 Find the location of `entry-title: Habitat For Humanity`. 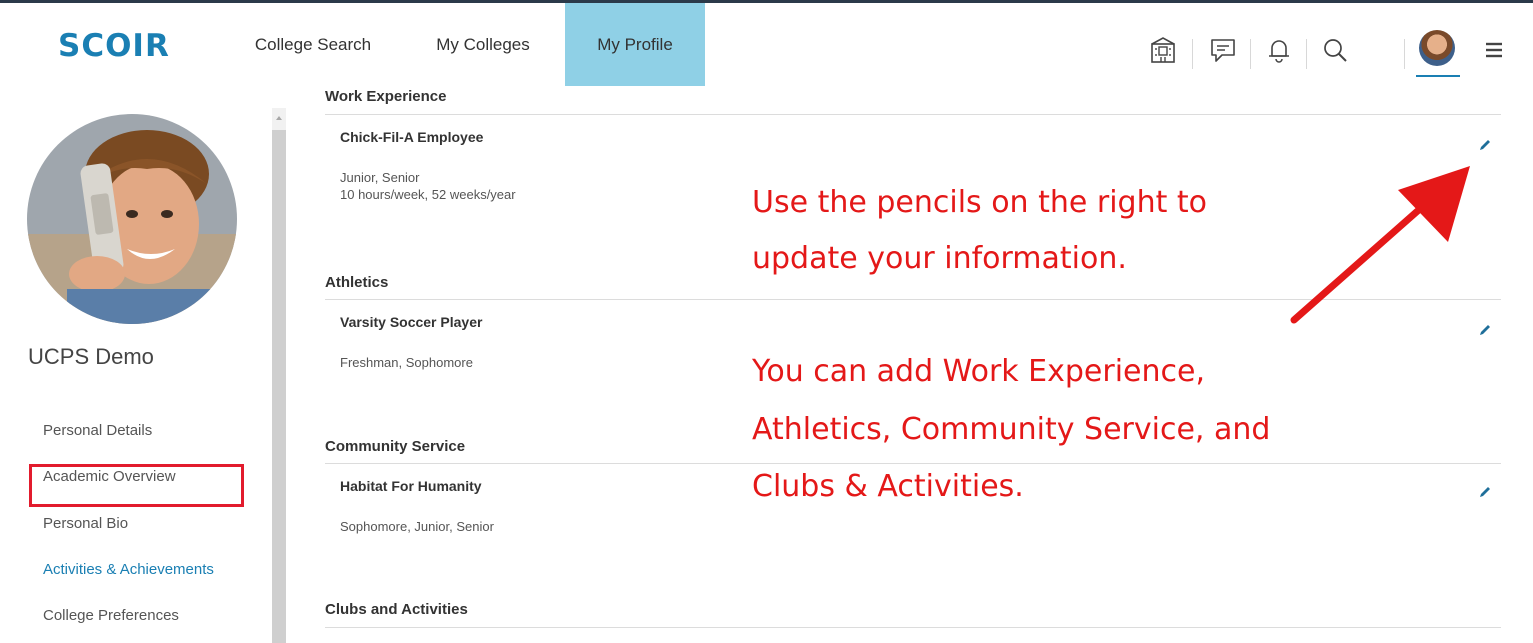

entry-title: Habitat For Humanity is located at coordinates (411, 486).